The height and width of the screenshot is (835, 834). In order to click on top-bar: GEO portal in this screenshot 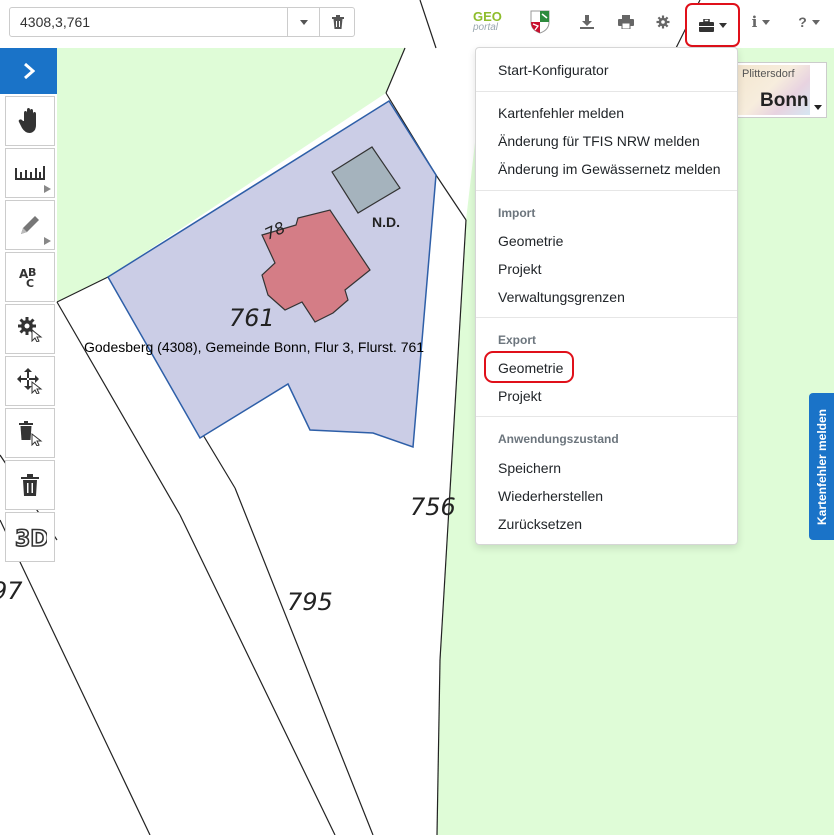, I will do `click(417, 23)`.